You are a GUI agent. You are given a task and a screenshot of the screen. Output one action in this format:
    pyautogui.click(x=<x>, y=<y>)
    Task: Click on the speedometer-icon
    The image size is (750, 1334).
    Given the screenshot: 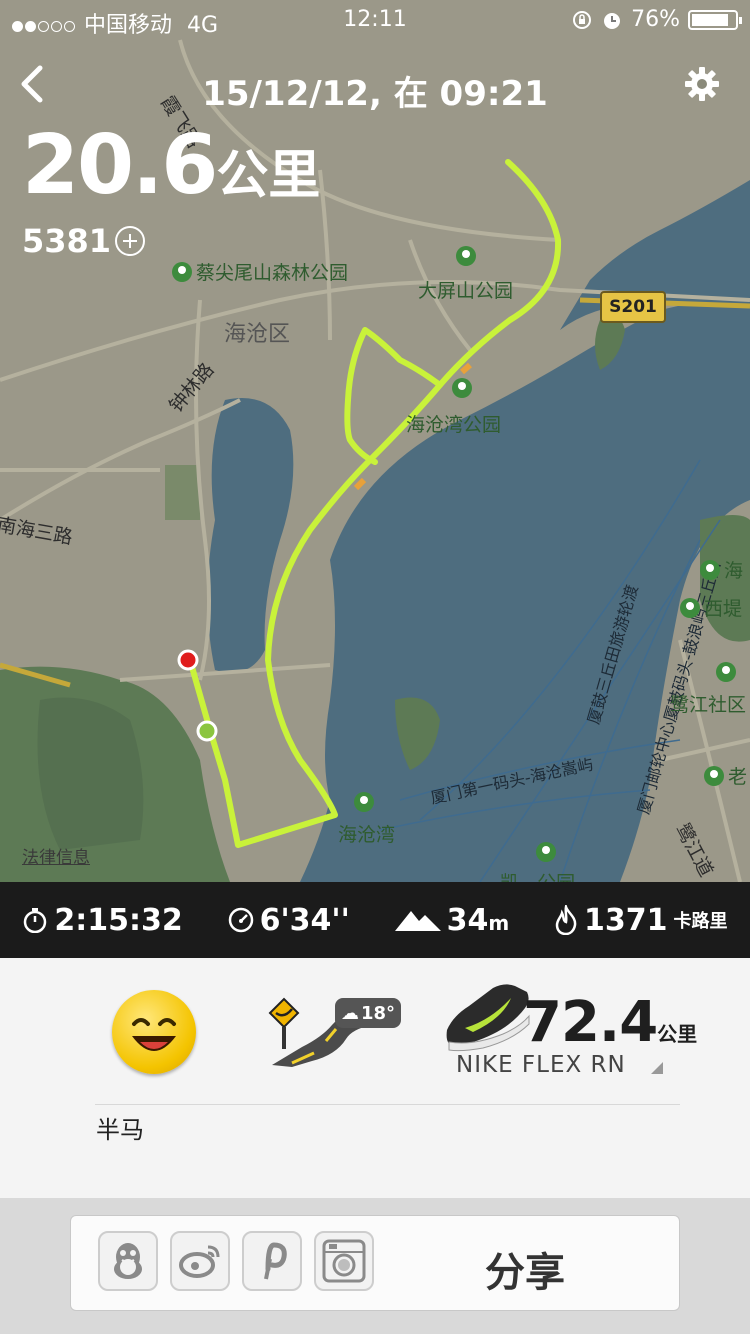 What is the action you would take?
    pyautogui.click(x=240, y=920)
    